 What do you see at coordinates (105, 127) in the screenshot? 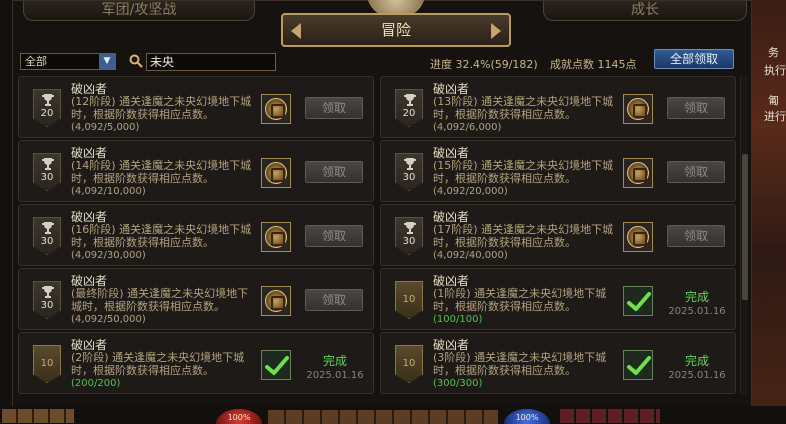
I see `achievement-progress: (4,092/5,000)` at bounding box center [105, 127].